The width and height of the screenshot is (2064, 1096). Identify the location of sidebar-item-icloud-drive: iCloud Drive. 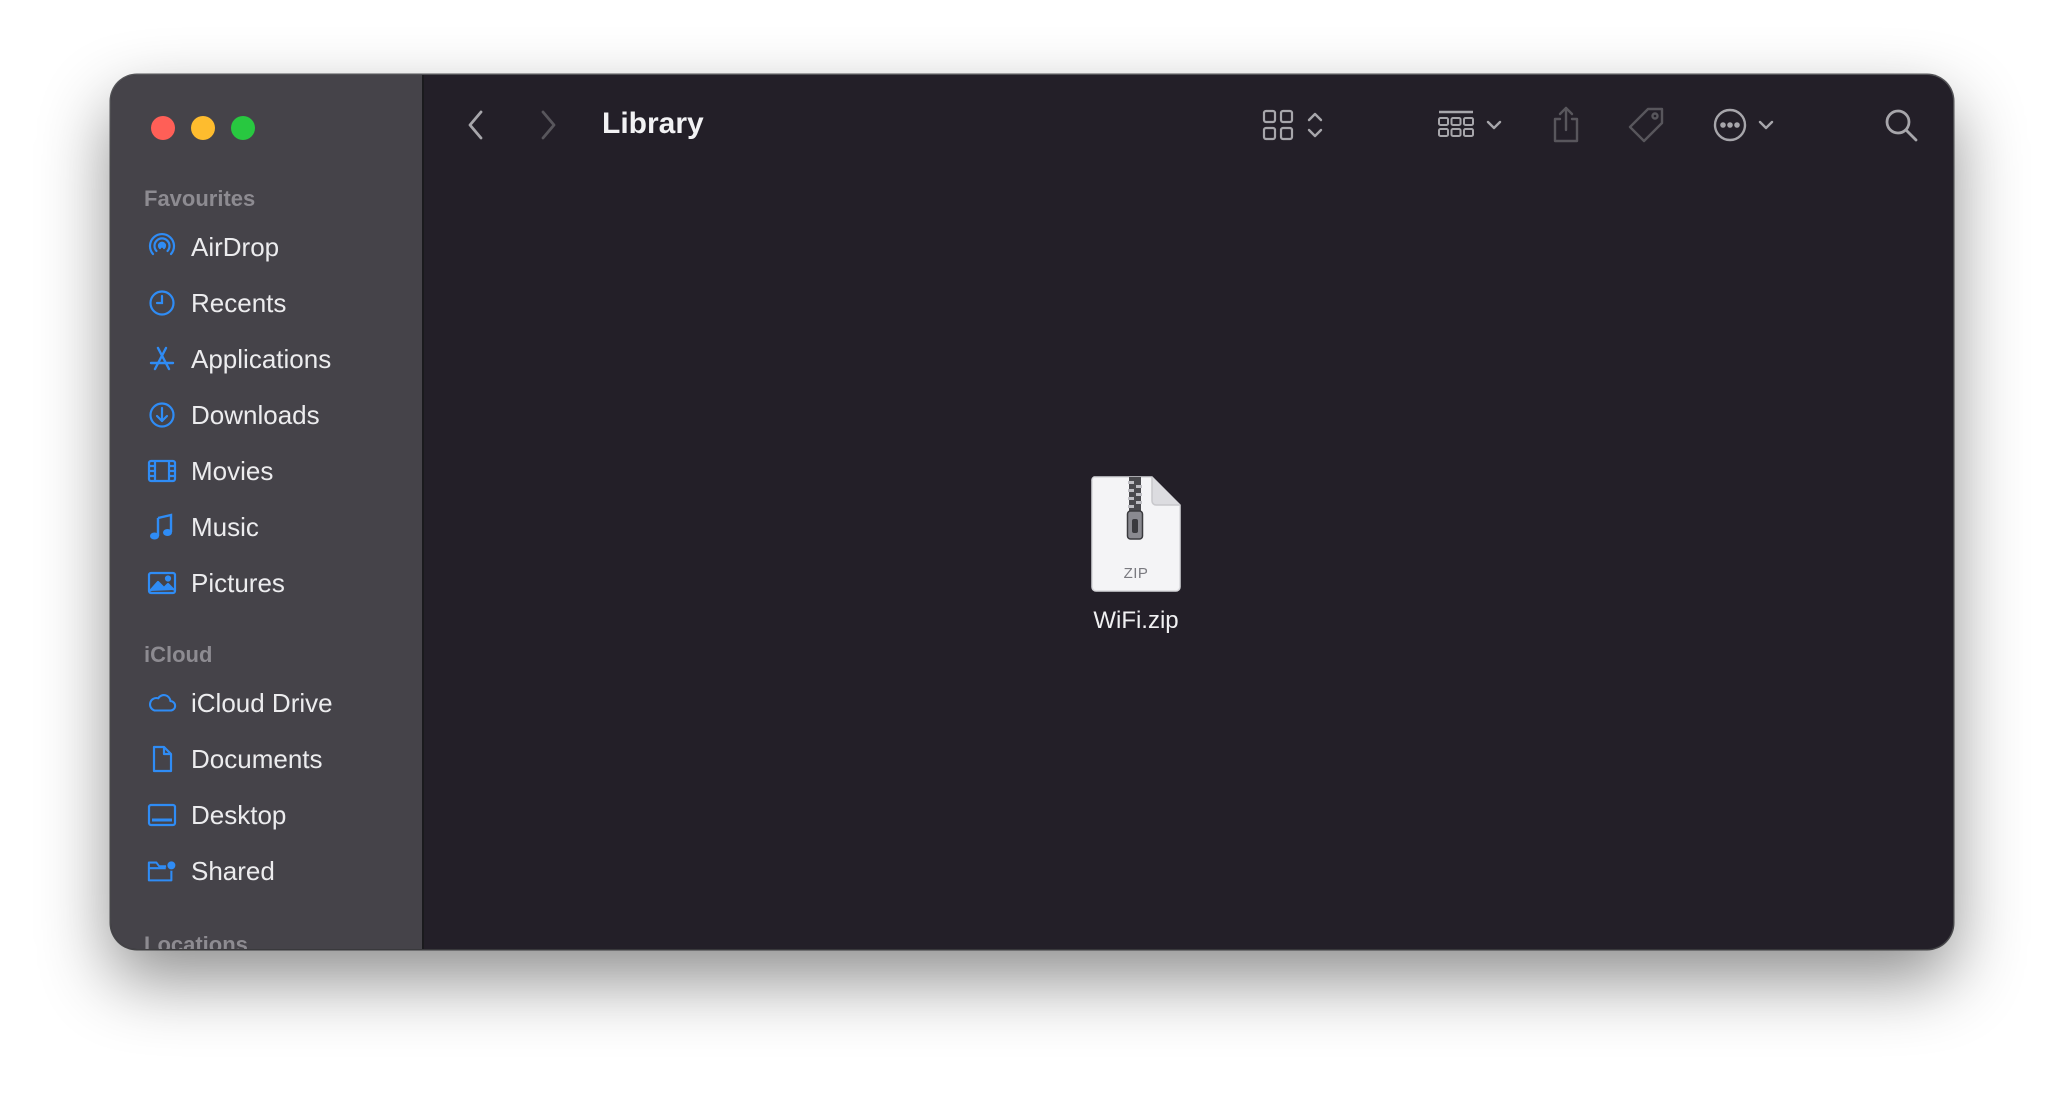
(277, 703).